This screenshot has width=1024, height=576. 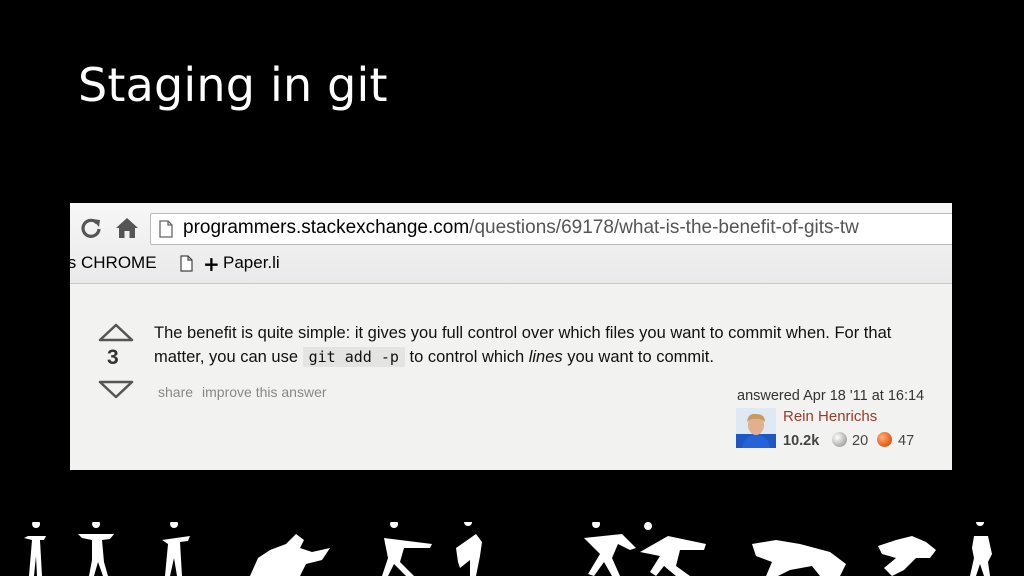 I want to click on slide-title: Staging in git, so click(x=233, y=85).